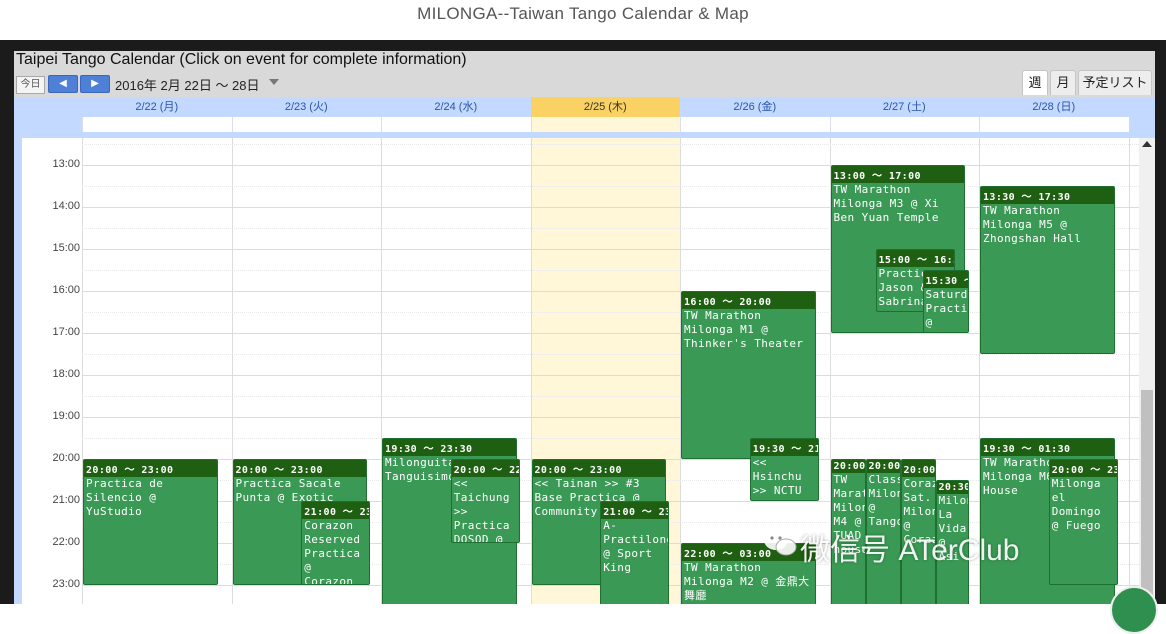 This screenshot has height=634, width=1166. Describe the element at coordinates (605, 107) in the screenshot. I see `day-header: 2/25 (木)` at that location.